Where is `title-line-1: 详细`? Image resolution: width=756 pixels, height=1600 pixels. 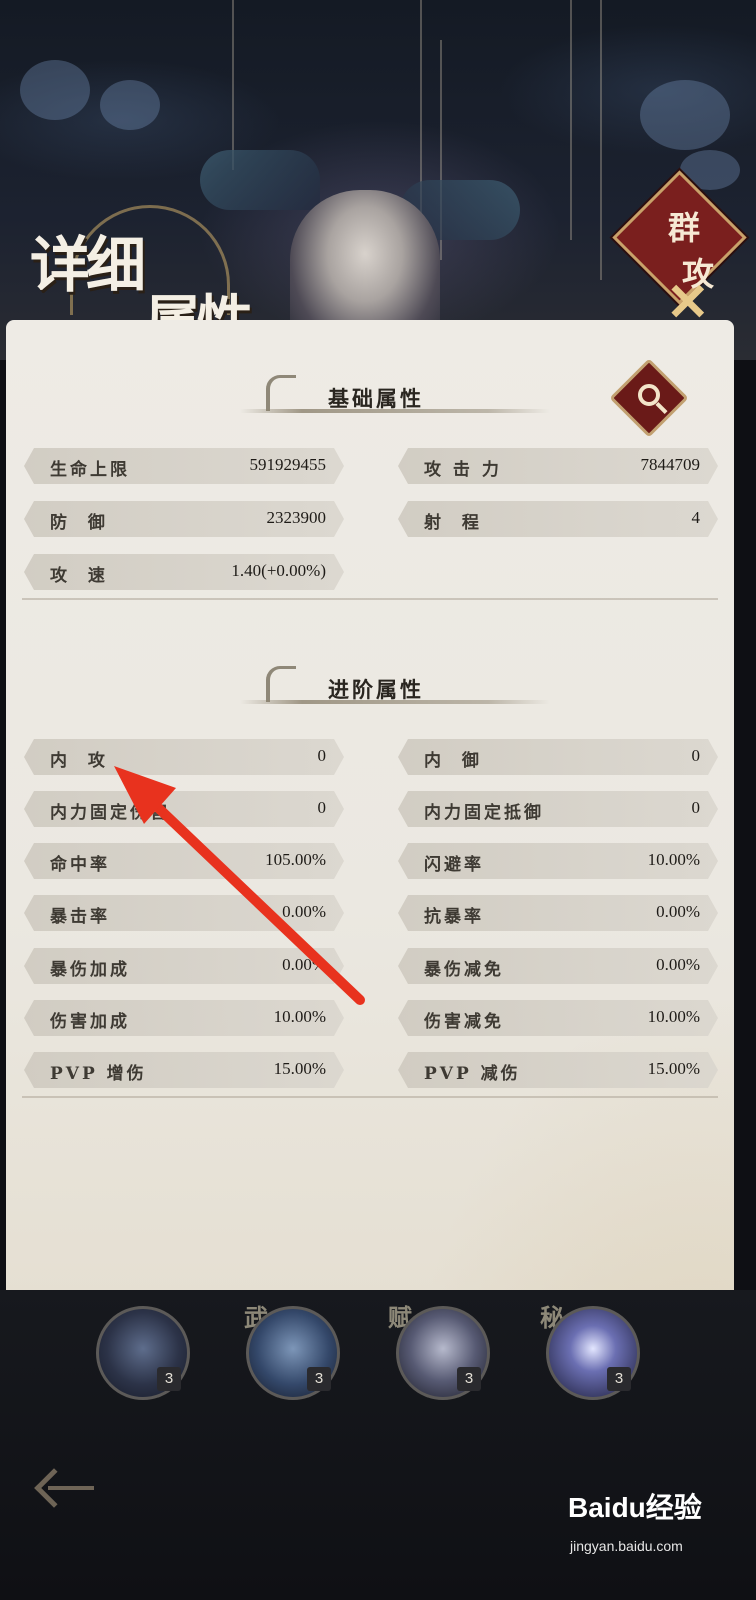
title-line-1: 详细 is located at coordinates (88, 266).